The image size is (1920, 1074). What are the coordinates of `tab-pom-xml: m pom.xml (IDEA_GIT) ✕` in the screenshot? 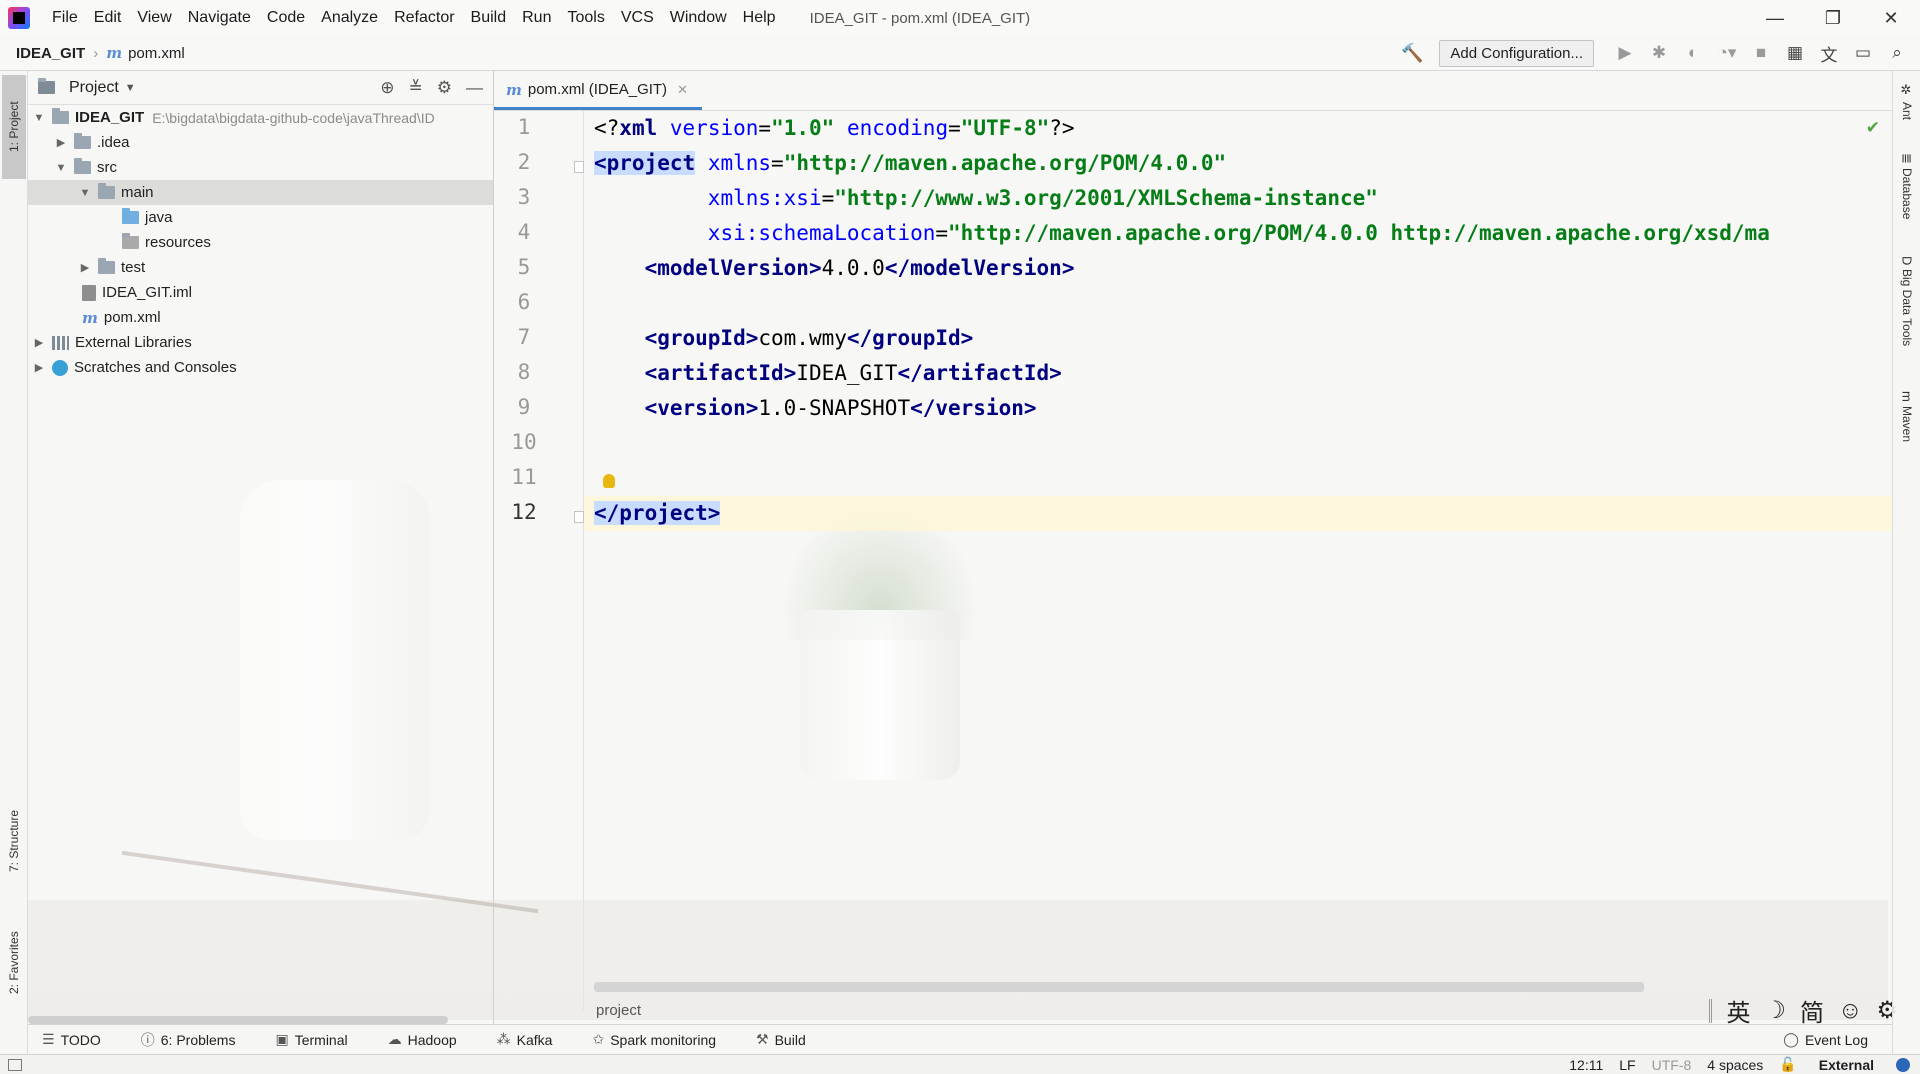 It's located at (598, 91).